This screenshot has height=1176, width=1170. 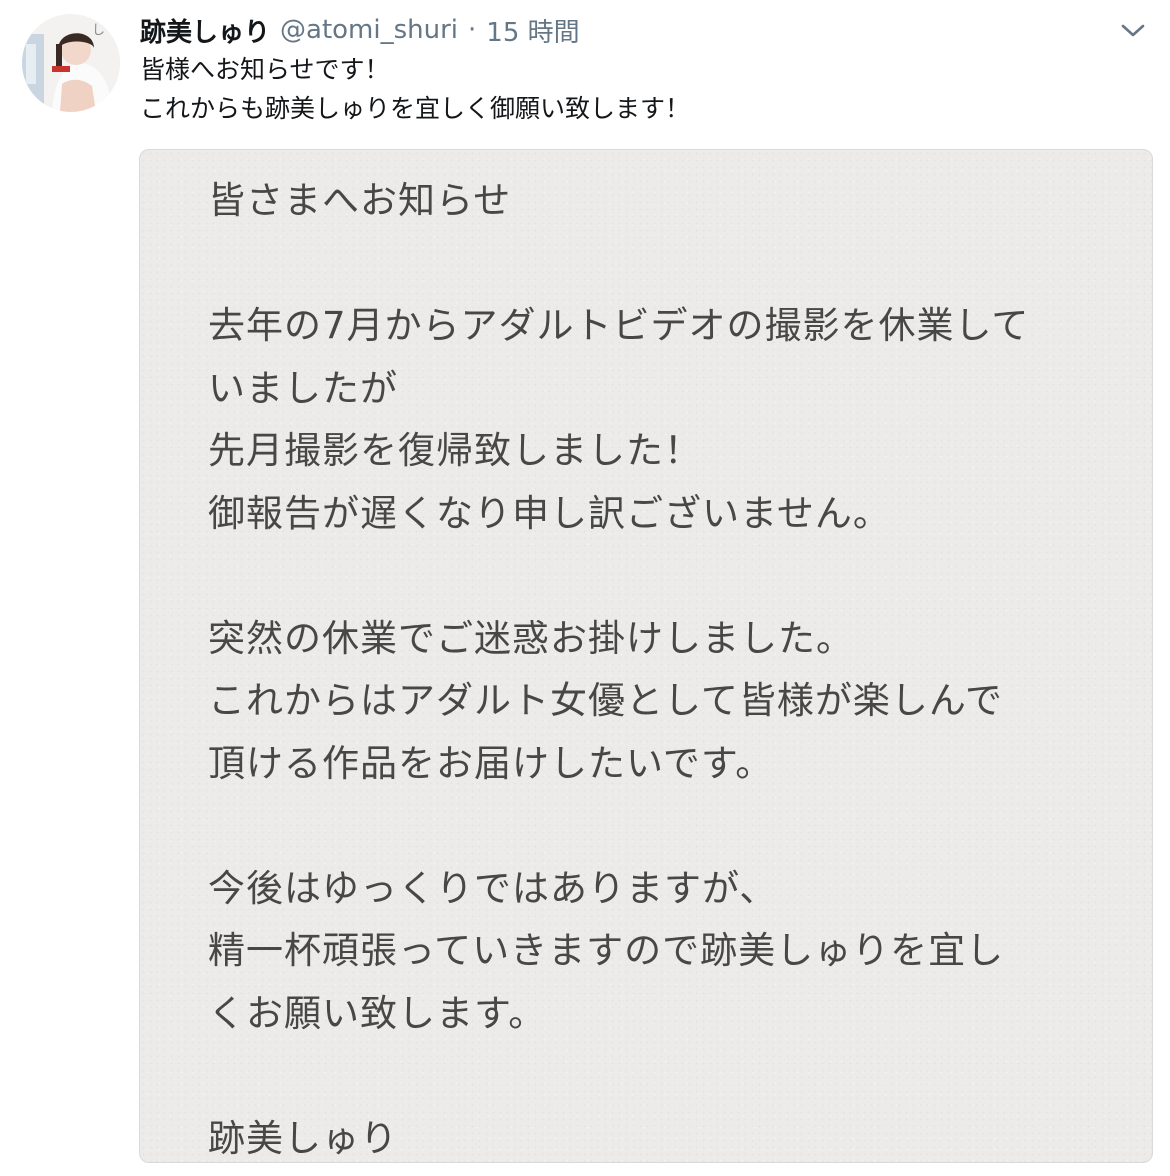 I want to click on note-line: これからはアダルト女優として皆様が楽しんで, so click(x=606, y=700).